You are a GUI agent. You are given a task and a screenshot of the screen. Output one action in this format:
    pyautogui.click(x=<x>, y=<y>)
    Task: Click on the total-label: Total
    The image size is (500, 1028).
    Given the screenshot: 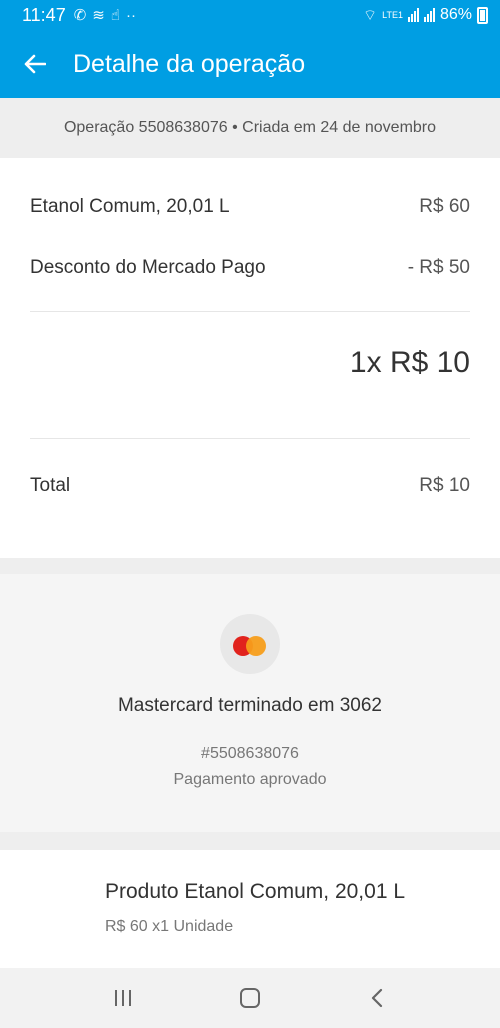 What is the action you would take?
    pyautogui.click(x=50, y=485)
    